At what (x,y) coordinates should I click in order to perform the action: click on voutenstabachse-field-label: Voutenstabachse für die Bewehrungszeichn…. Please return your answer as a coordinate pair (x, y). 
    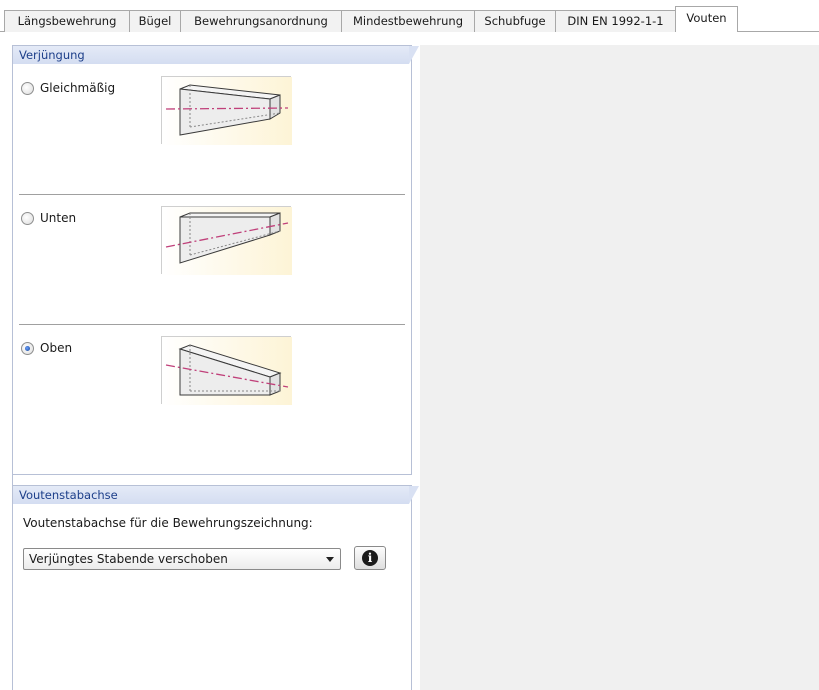
    Looking at the image, I should click on (168, 523).